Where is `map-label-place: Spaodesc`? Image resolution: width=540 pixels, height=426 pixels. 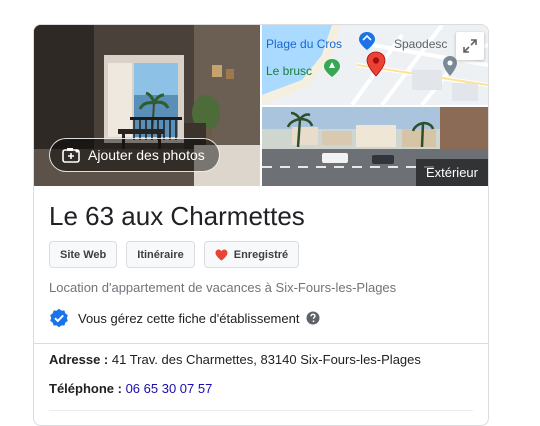 map-label-place: Spaodesc is located at coordinates (421, 44).